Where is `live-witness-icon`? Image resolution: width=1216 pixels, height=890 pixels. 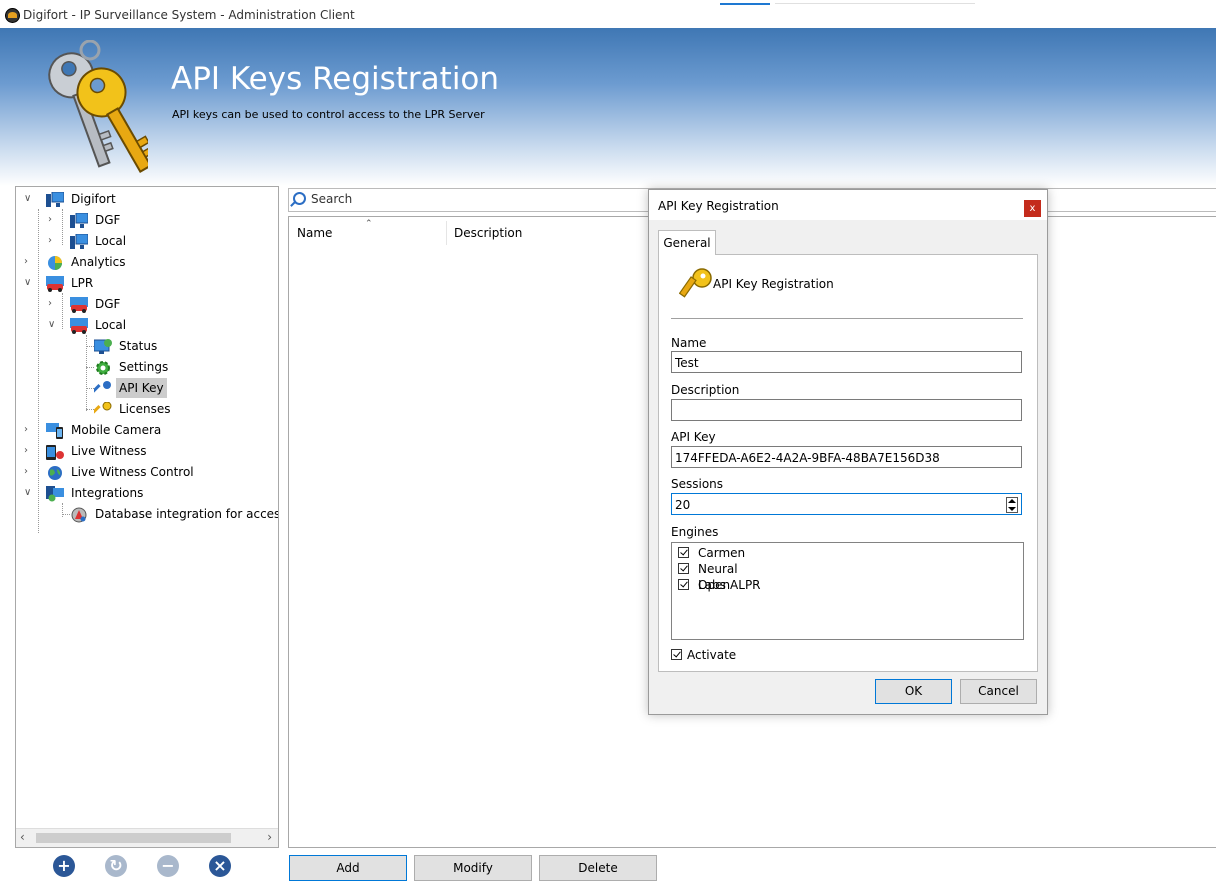 live-witness-icon is located at coordinates (55, 452).